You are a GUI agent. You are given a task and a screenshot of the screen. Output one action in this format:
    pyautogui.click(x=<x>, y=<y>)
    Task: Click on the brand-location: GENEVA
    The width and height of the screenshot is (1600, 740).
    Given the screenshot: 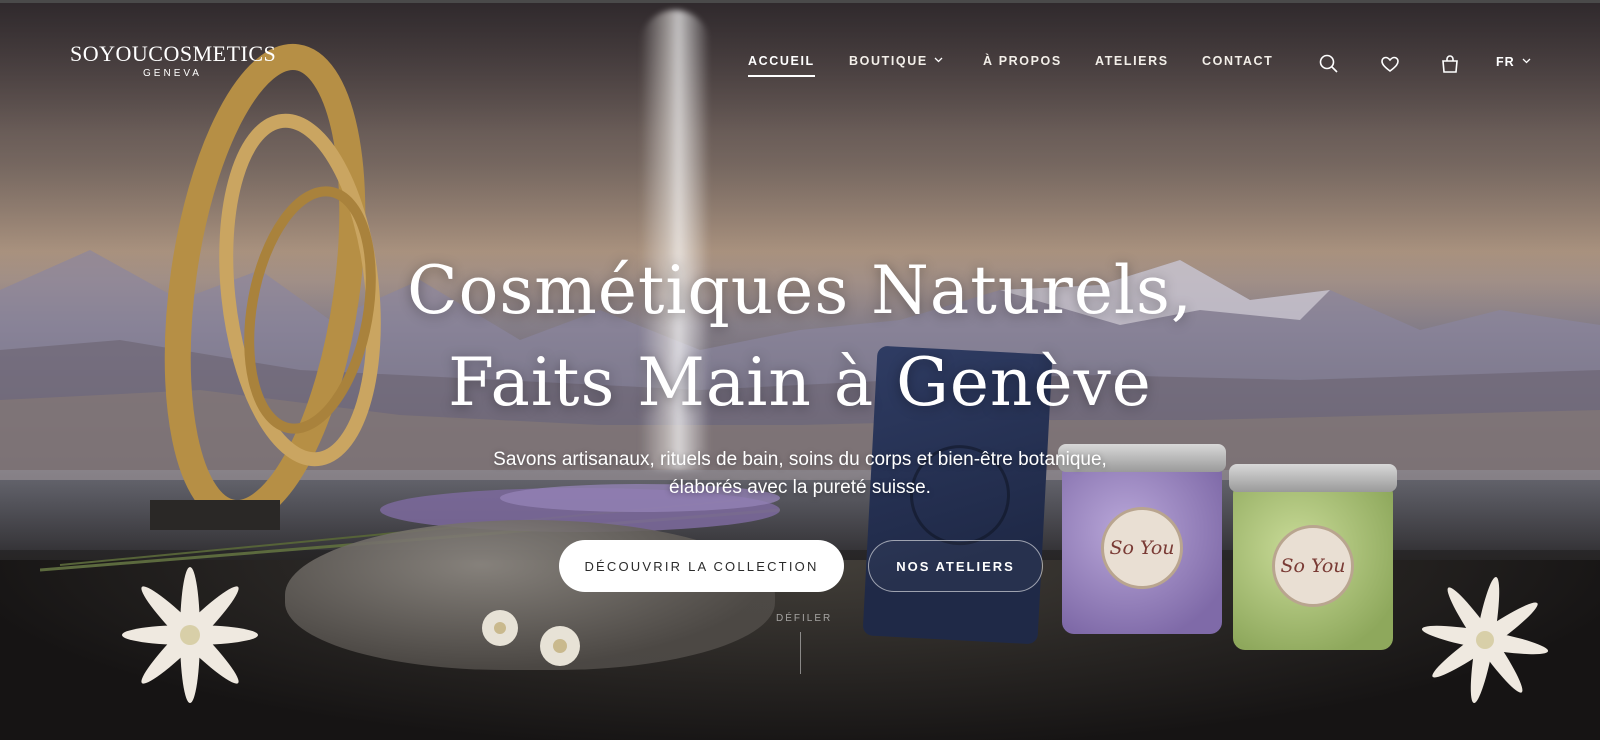 What is the action you would take?
    pyautogui.click(x=172, y=73)
    